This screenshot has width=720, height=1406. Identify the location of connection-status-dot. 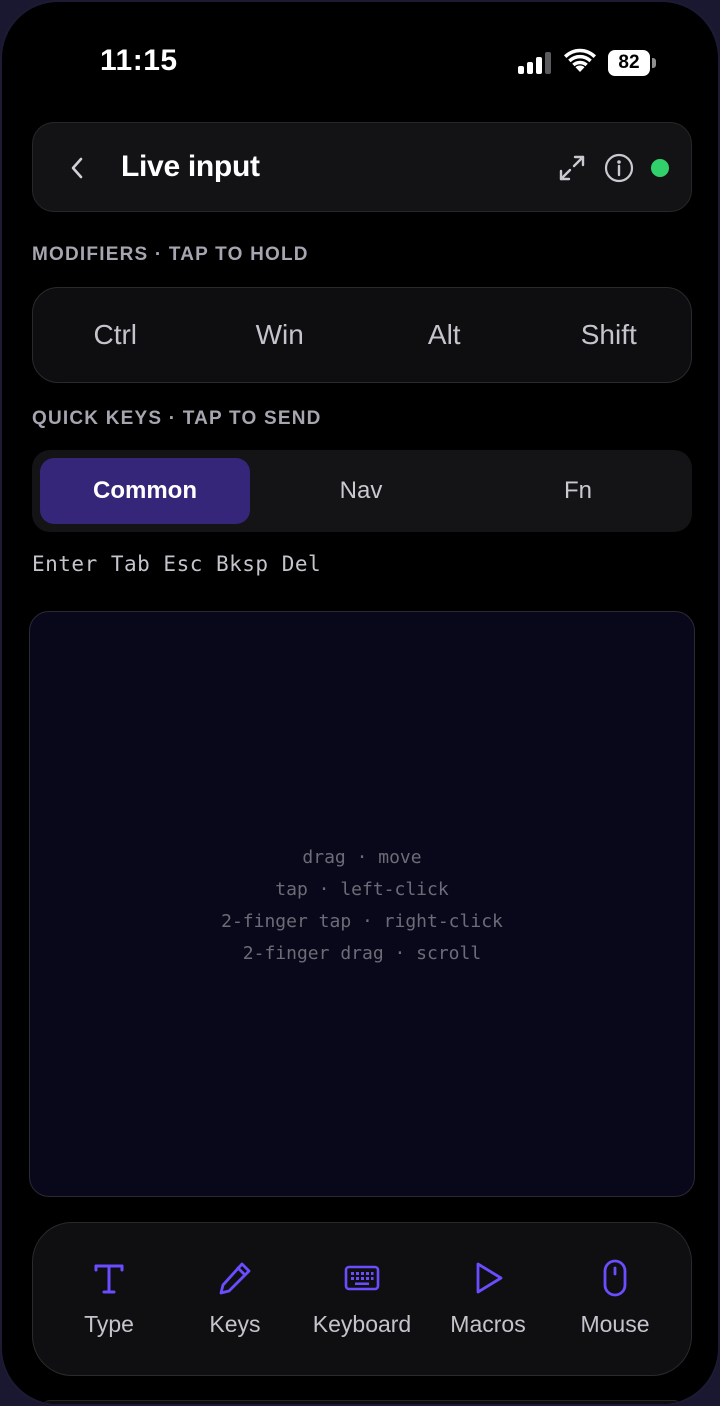
(660, 168).